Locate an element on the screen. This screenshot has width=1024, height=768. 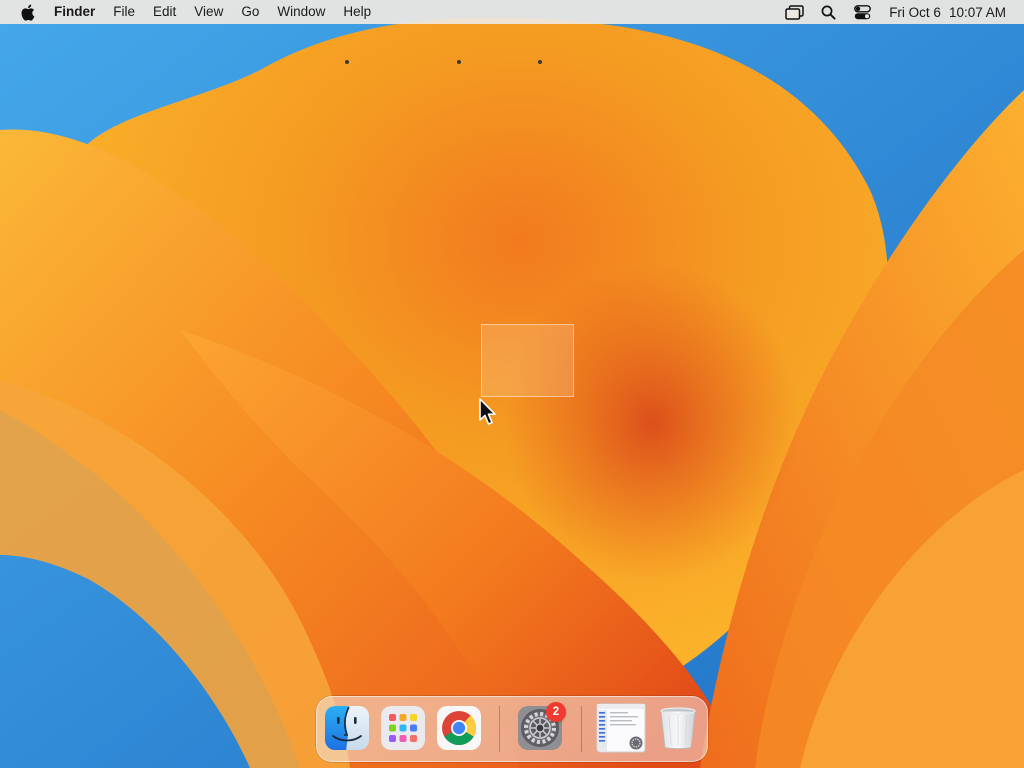
menu-view: View is located at coordinates (208, 12).